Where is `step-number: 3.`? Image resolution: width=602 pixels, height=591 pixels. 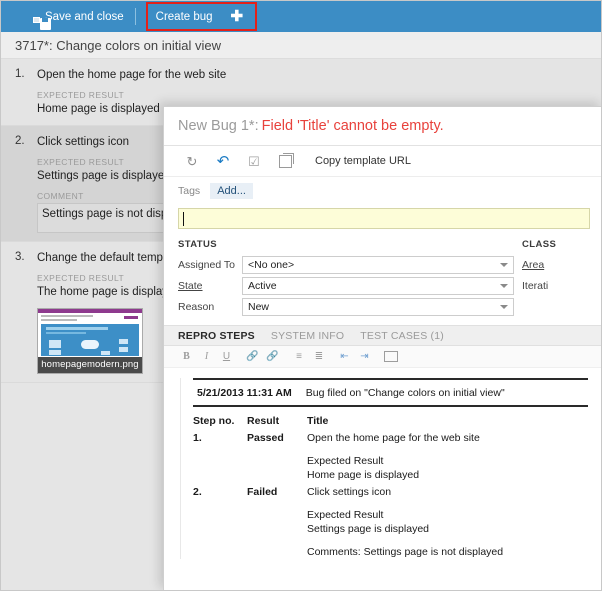
step-number: 3. is located at coordinates (20, 257).